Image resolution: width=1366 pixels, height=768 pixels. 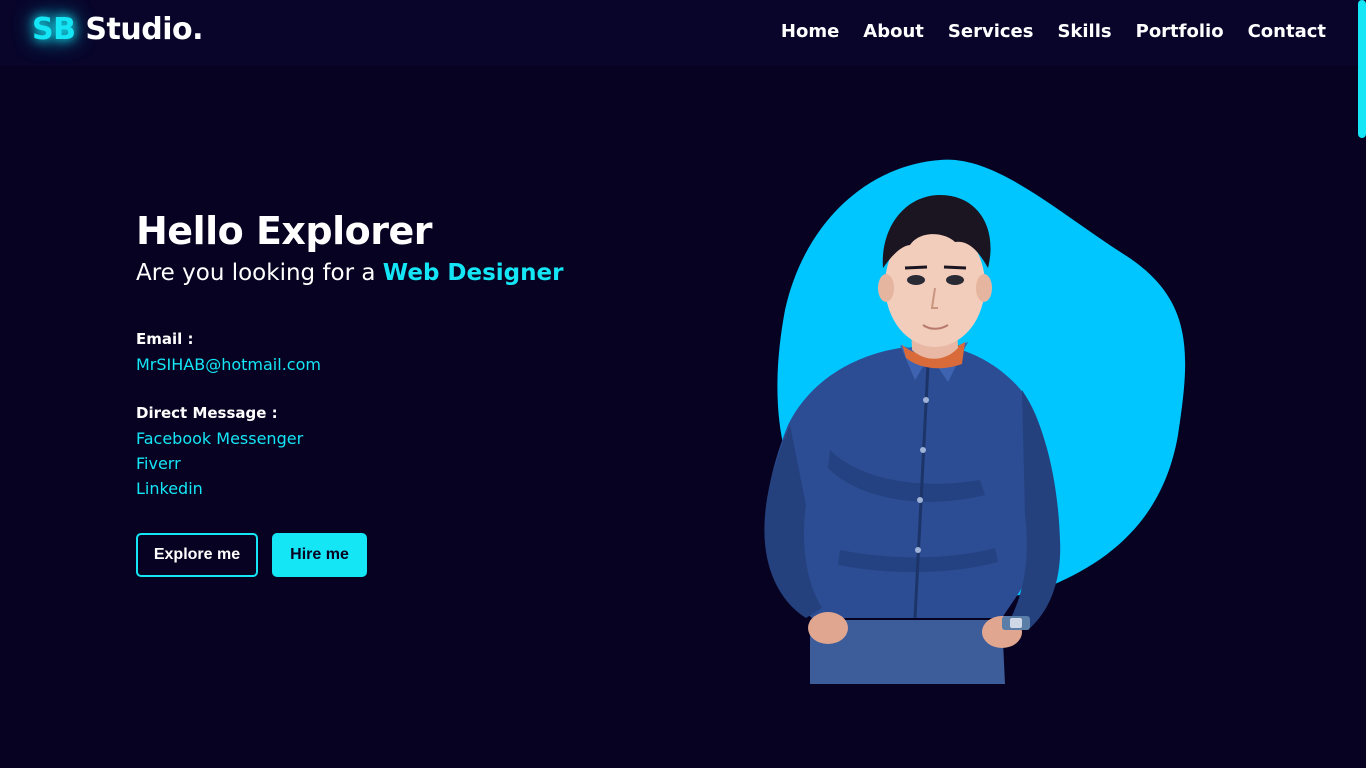 I want to click on nav-contact: Contact, so click(x=1287, y=31).